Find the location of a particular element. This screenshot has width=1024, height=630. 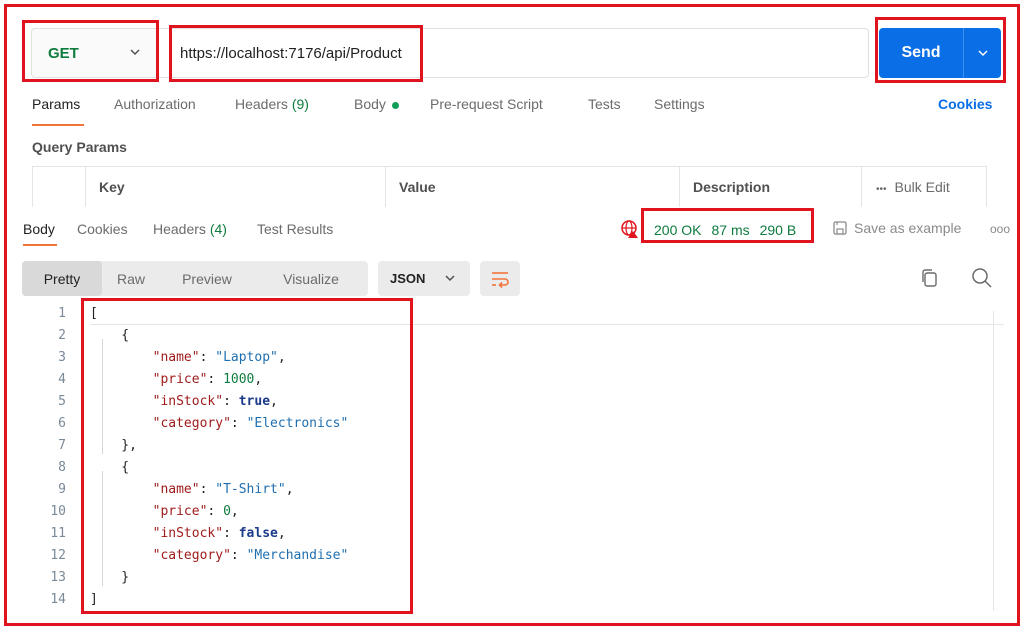

response-tab-body: Body is located at coordinates (39, 229).